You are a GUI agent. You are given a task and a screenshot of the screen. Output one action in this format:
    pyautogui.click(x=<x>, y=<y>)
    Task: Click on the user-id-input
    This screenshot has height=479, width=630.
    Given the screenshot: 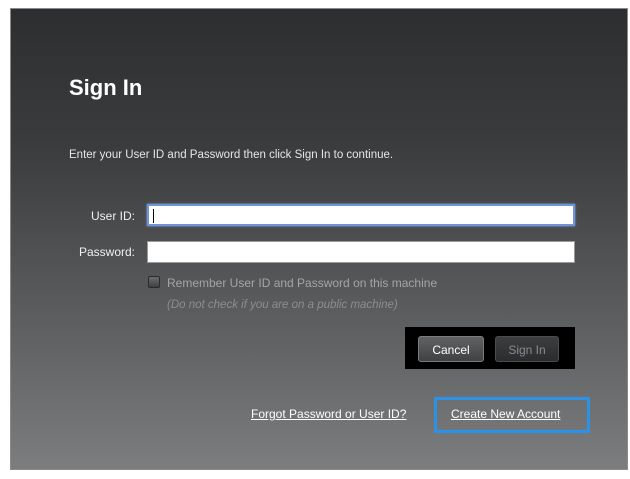 What is the action you would take?
    pyautogui.click(x=361, y=215)
    